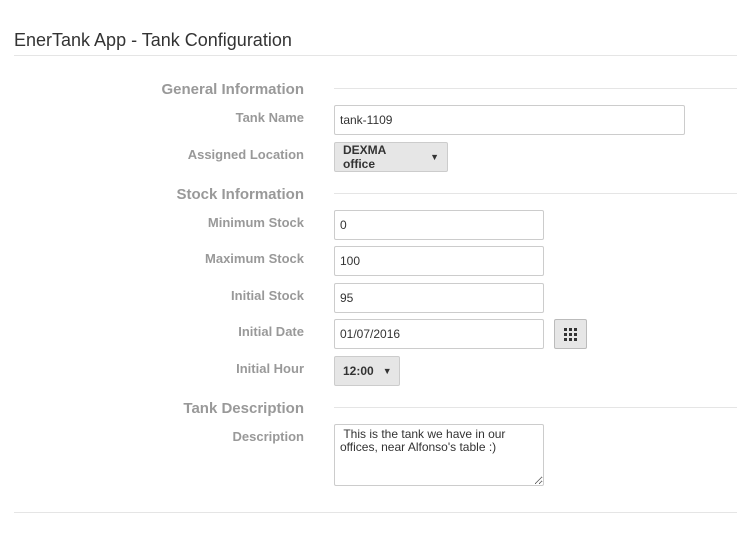 Image resolution: width=737 pixels, height=547 pixels. Describe the element at coordinates (153, 40) in the screenshot. I see `page-title: EnerTank App - Tank Configuration` at that location.